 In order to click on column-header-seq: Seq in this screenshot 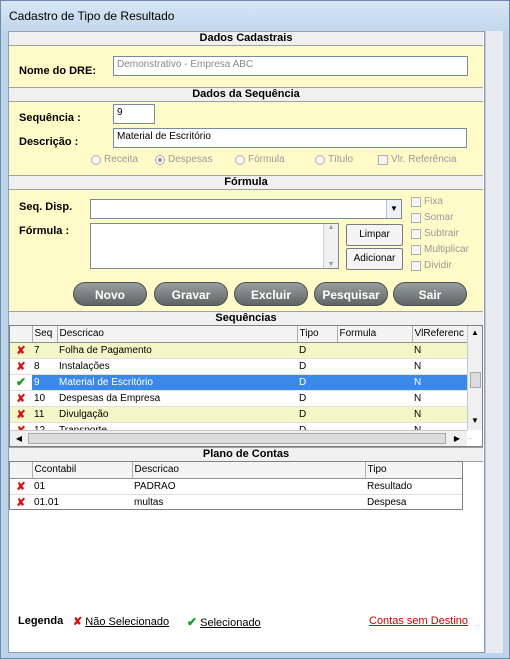, I will do `click(45, 334)`.